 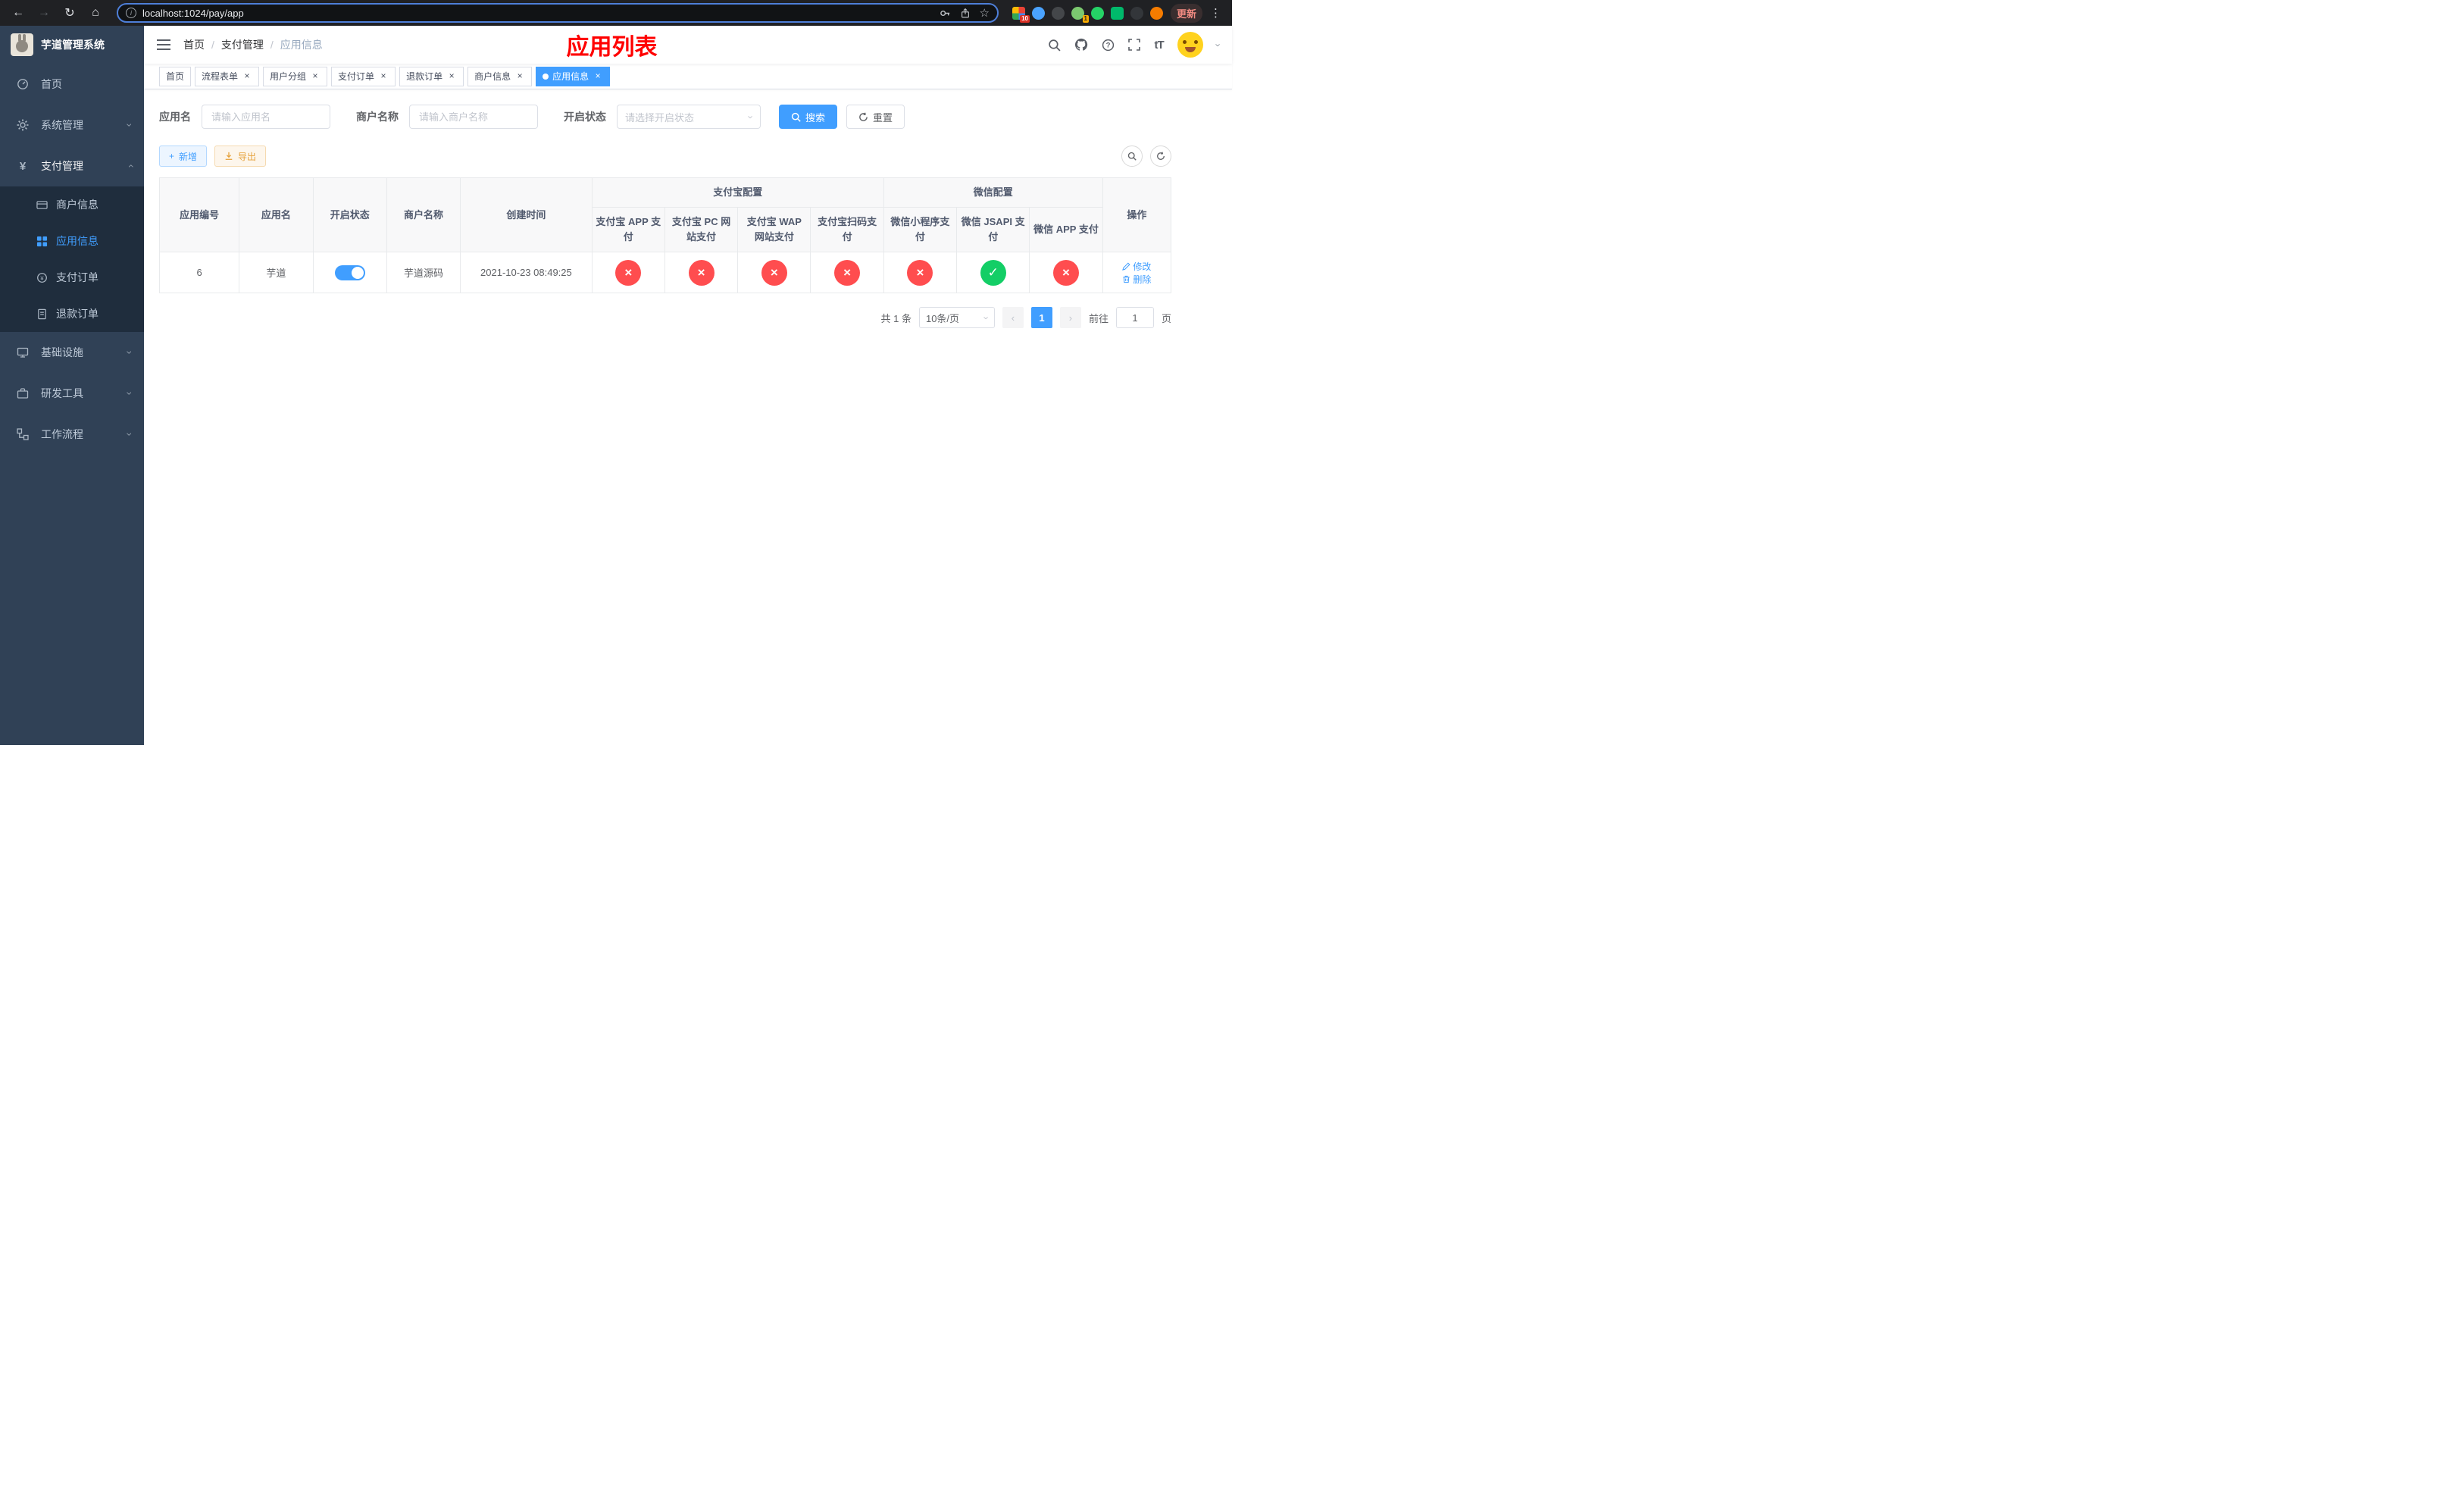 I want to click on extensions-area: 10 1, so click(x=1087, y=14).